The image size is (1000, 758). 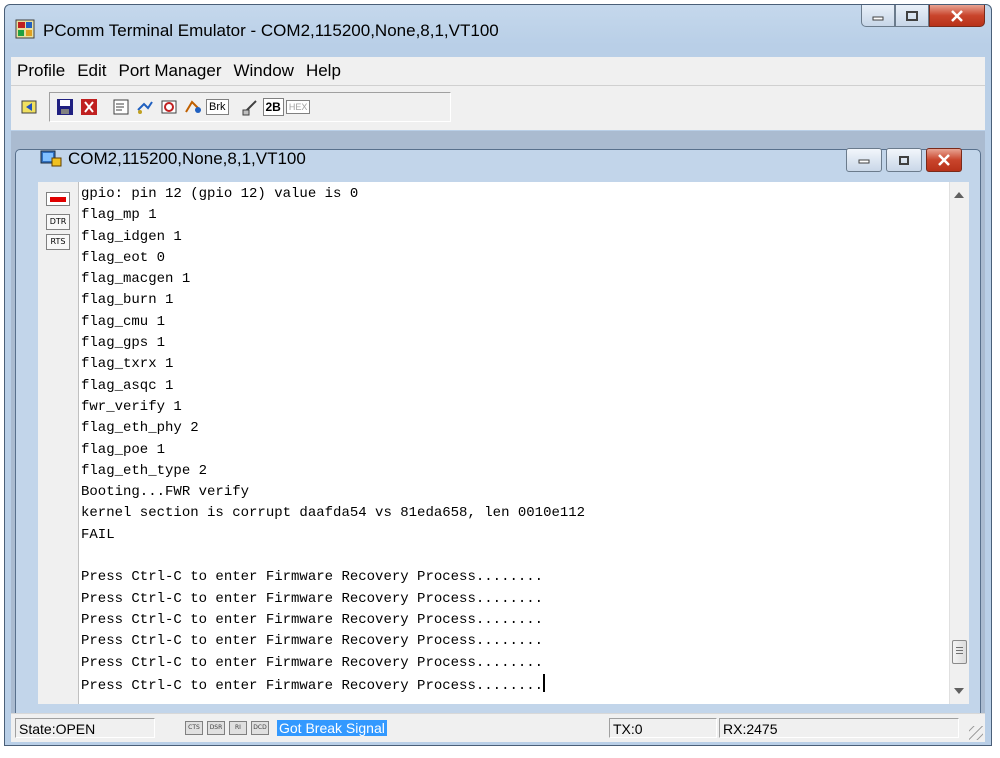 I want to click on app-icon, so click(x=25, y=29).